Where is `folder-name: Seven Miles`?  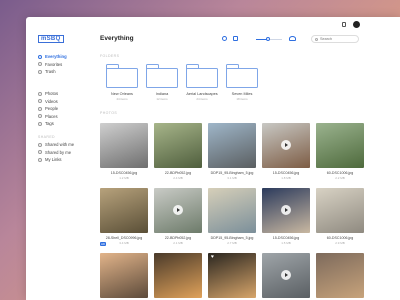
folder-name: Seven Miles is located at coordinates (242, 94).